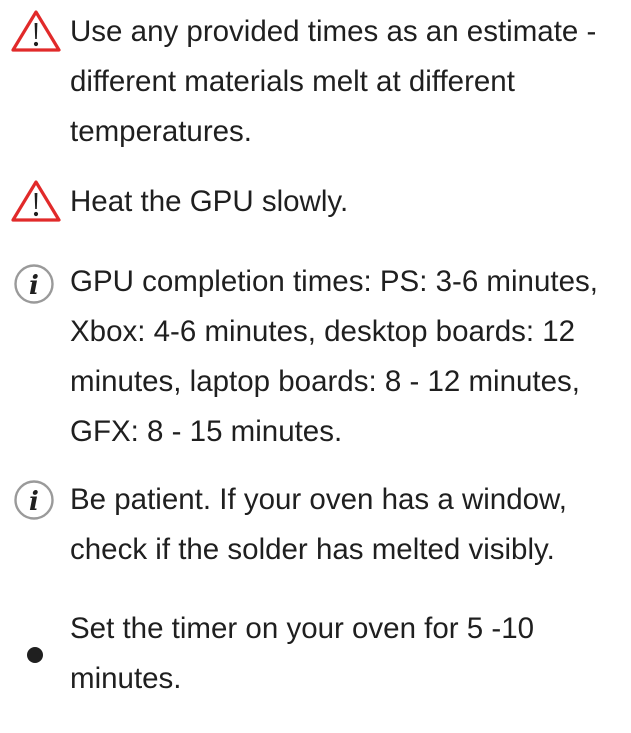 Image resolution: width=631 pixels, height=733 pixels. What do you see at coordinates (35, 655) in the screenshot?
I see `bullet-dot-icon` at bounding box center [35, 655].